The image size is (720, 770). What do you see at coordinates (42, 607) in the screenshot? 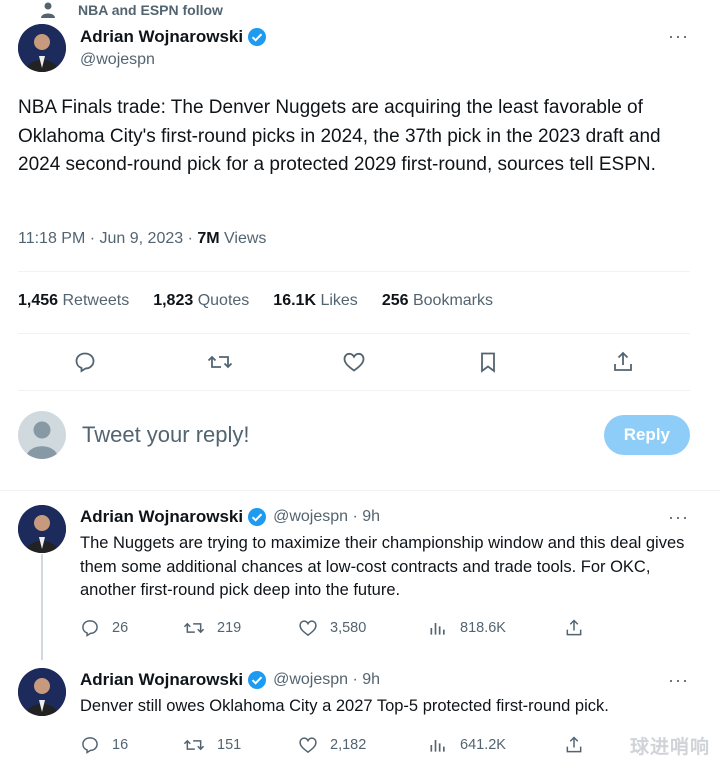
I see `thread-connector-line` at bounding box center [42, 607].